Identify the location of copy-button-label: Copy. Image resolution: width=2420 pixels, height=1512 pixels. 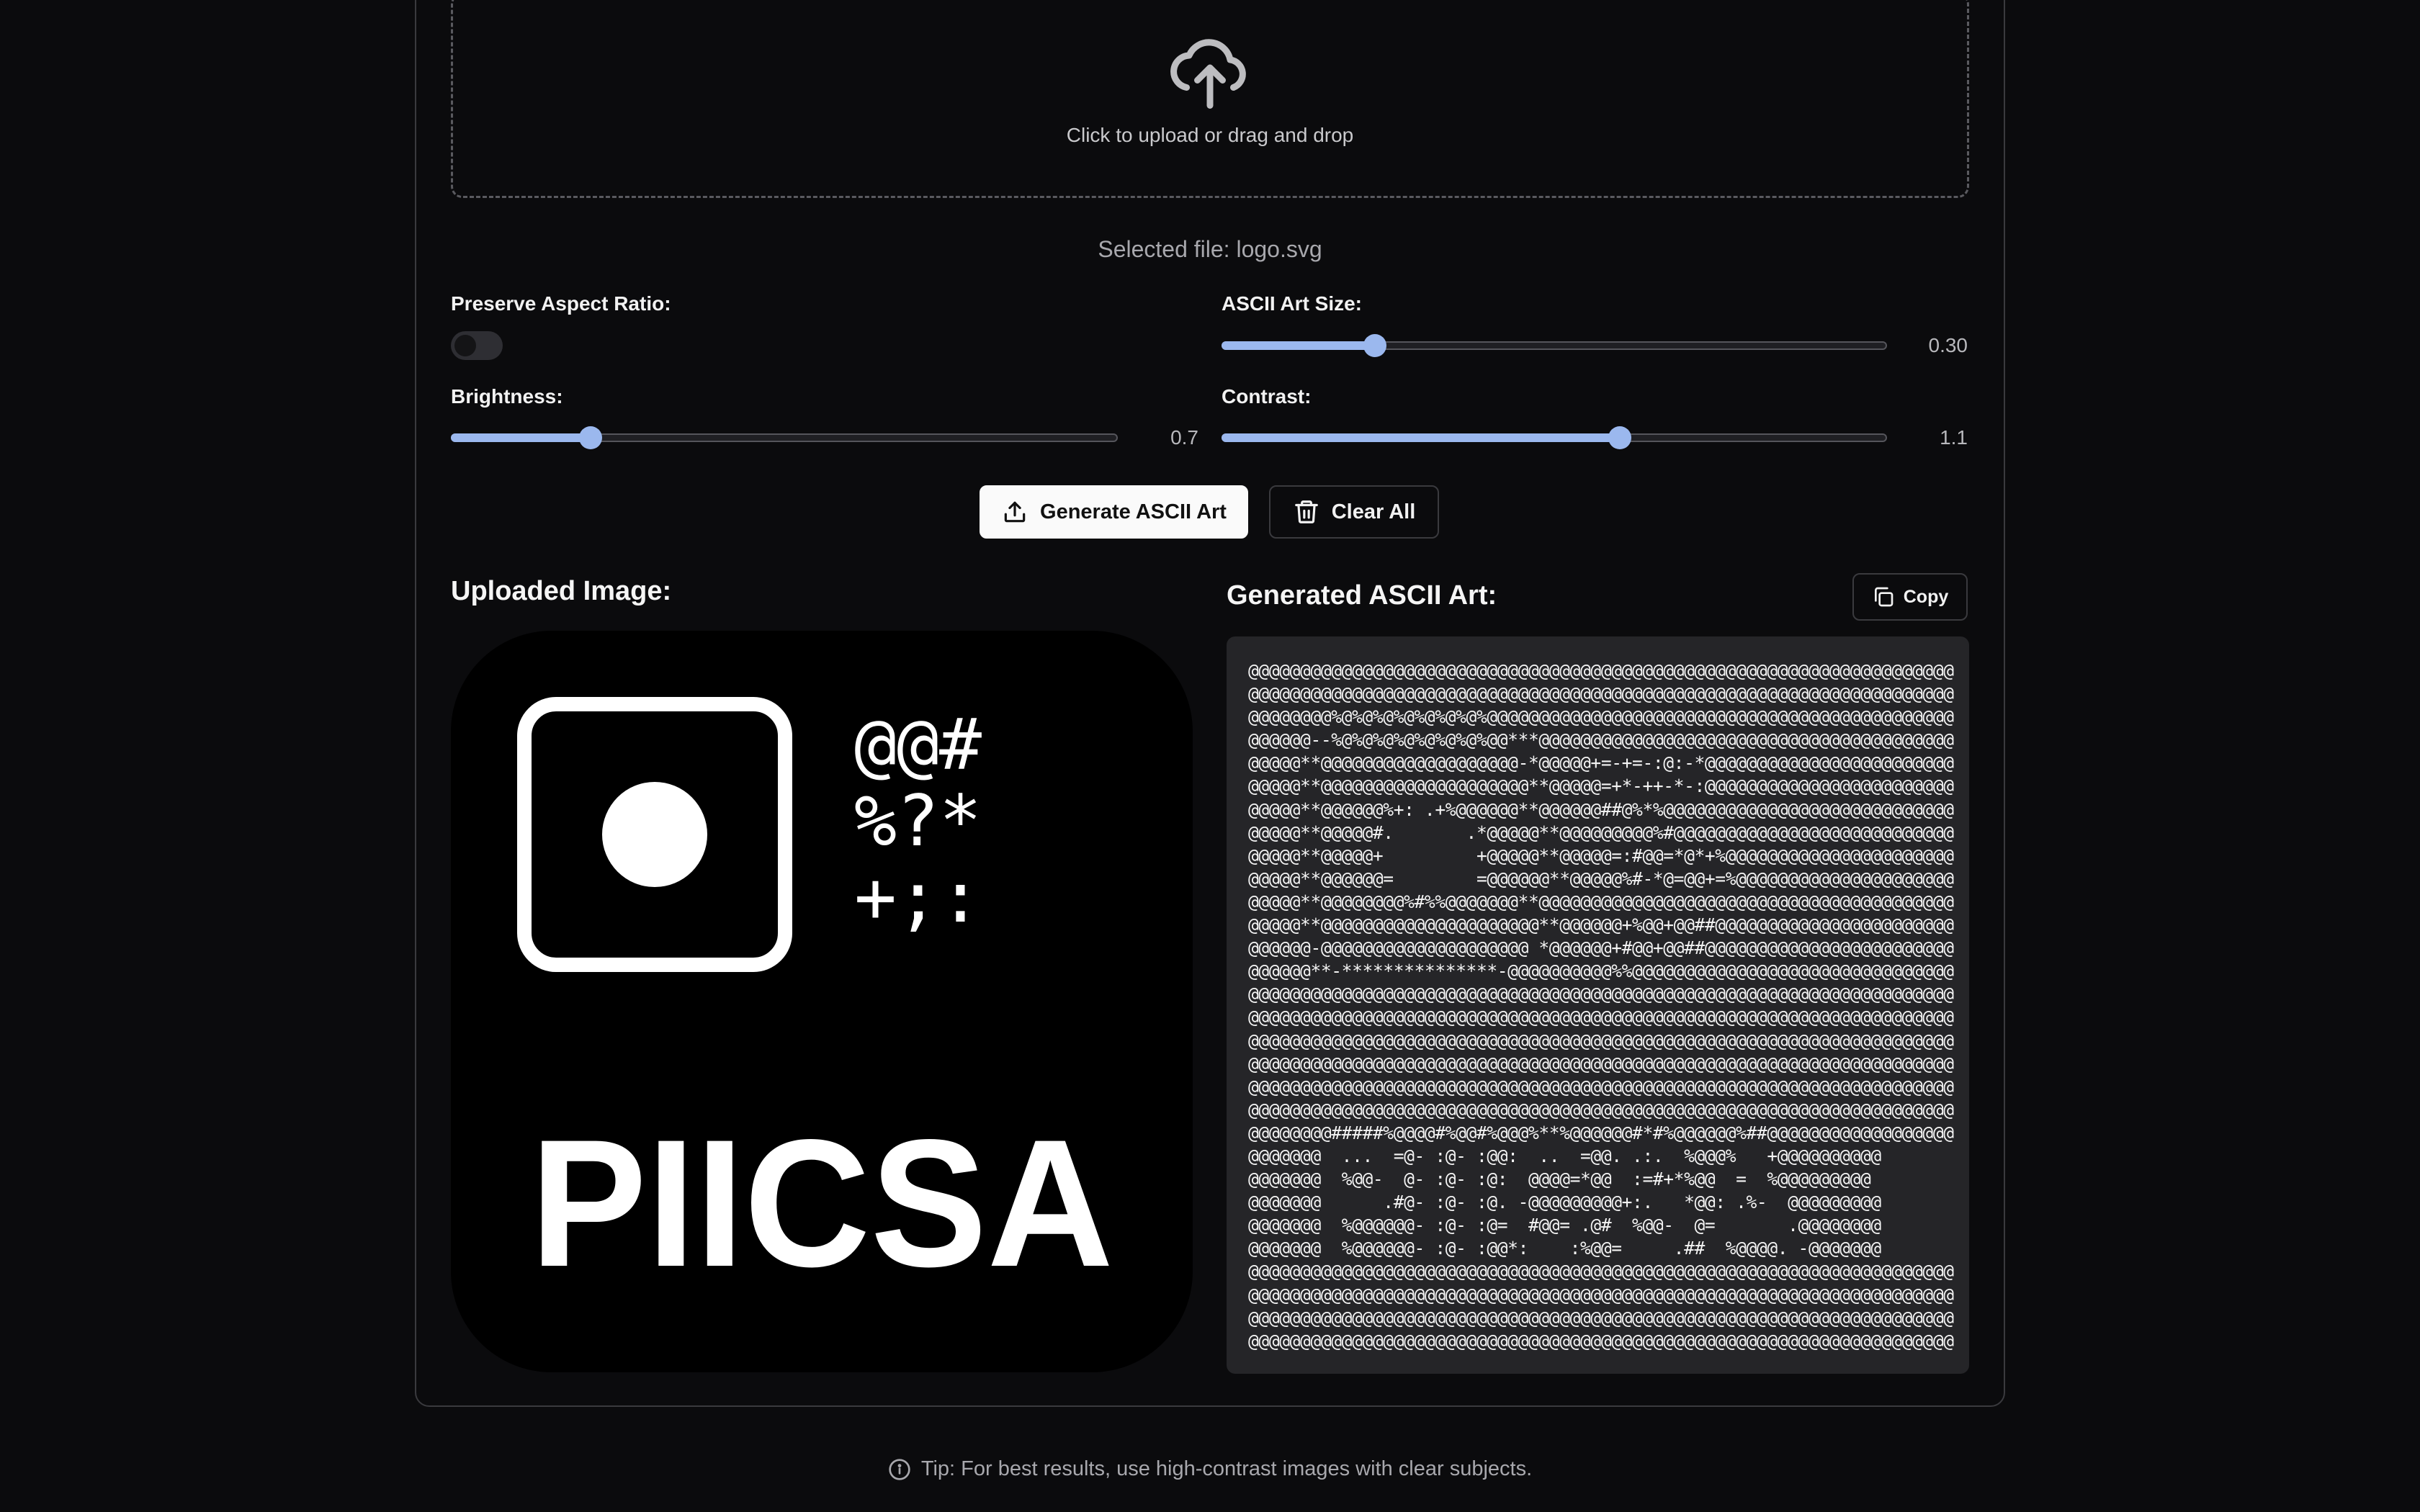
(1926, 596).